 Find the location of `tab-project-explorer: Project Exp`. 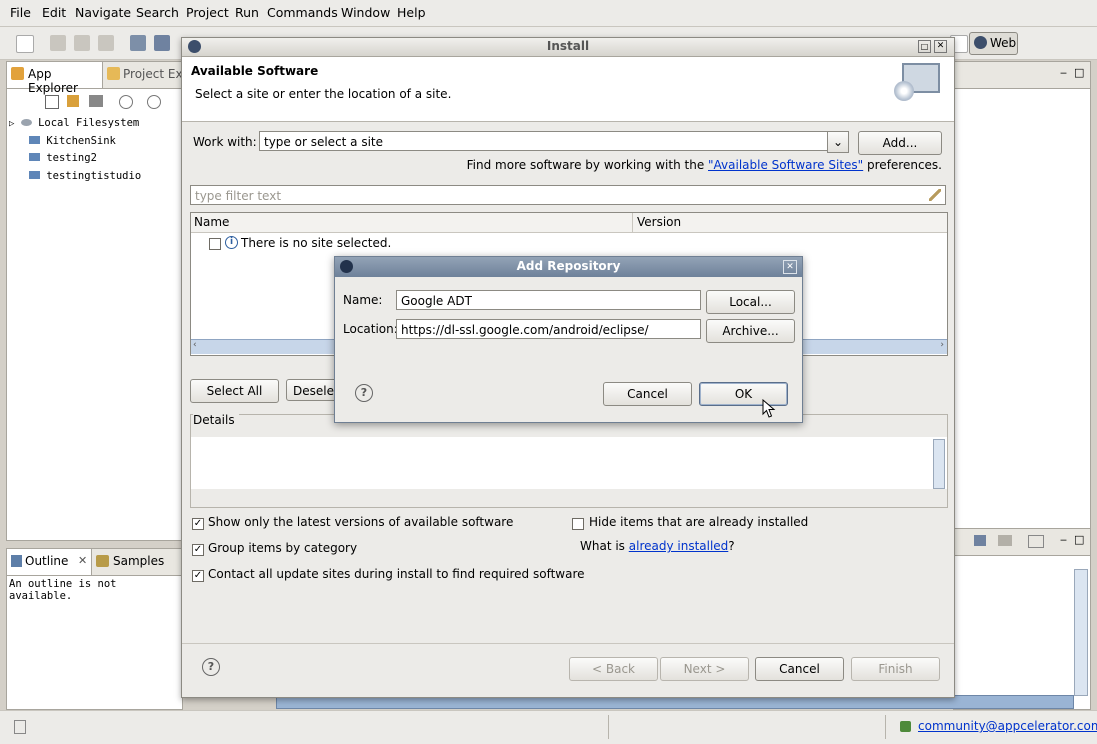

tab-project-explorer: Project Exp is located at coordinates (143, 75).